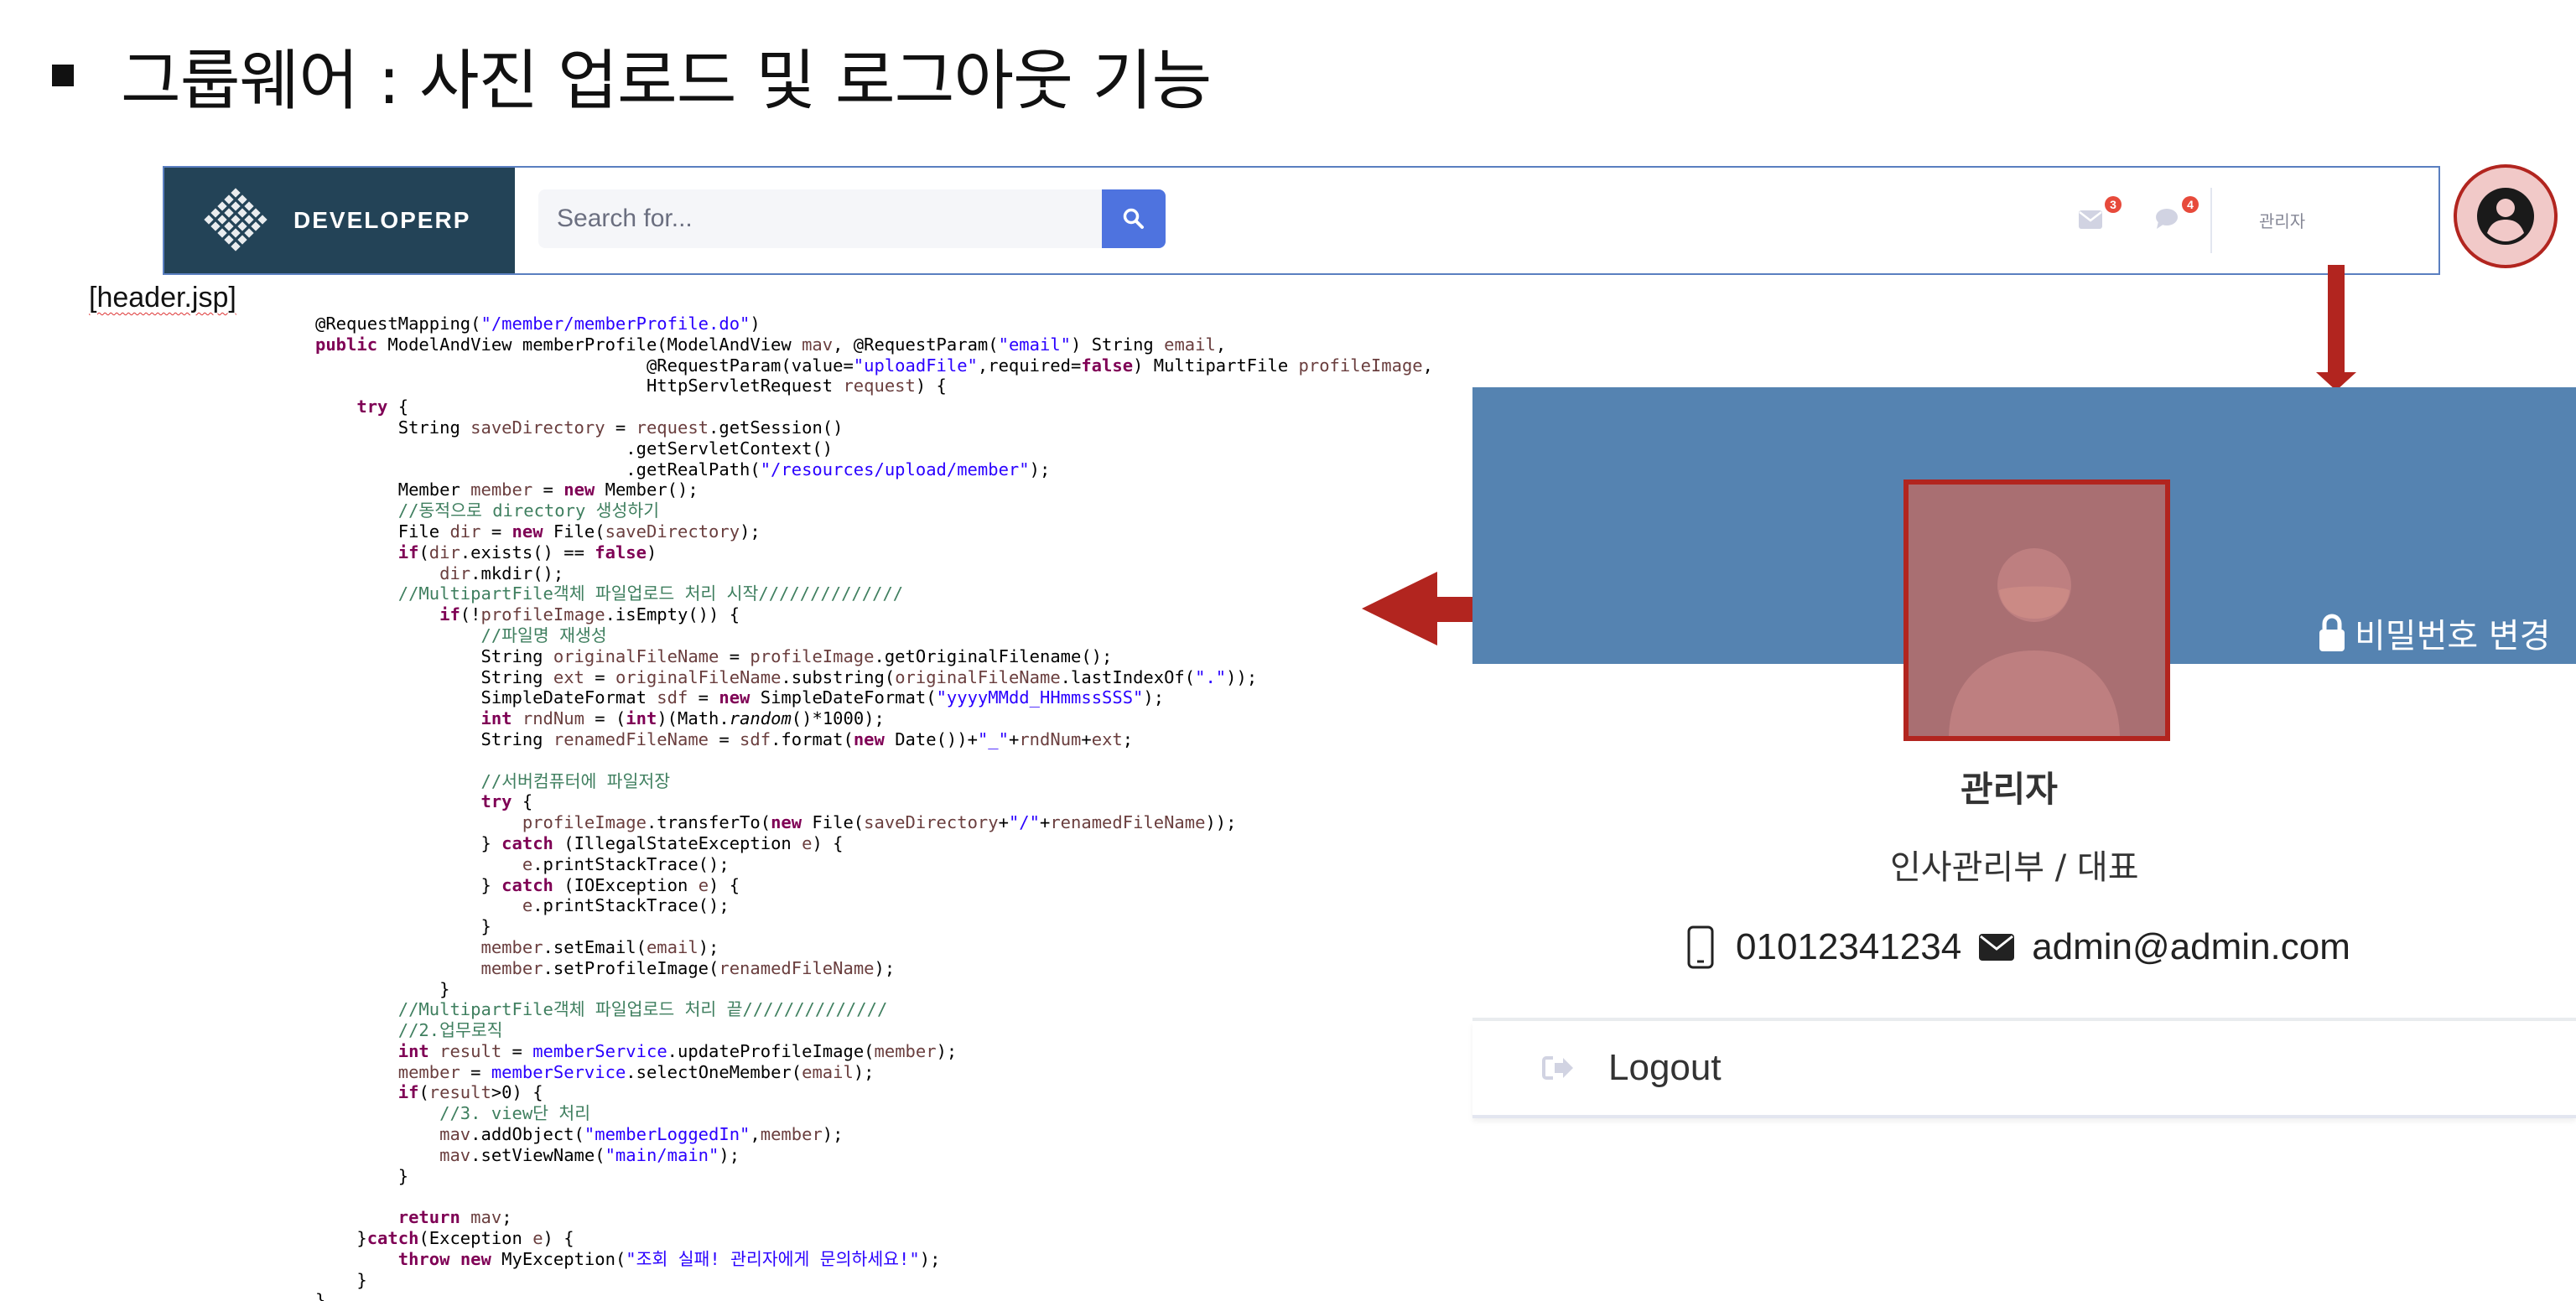 The image size is (2576, 1301). Describe the element at coordinates (898, 1134) in the screenshot. I see `code-line: mav.addObject("memberLoggedIn",member);` at that location.